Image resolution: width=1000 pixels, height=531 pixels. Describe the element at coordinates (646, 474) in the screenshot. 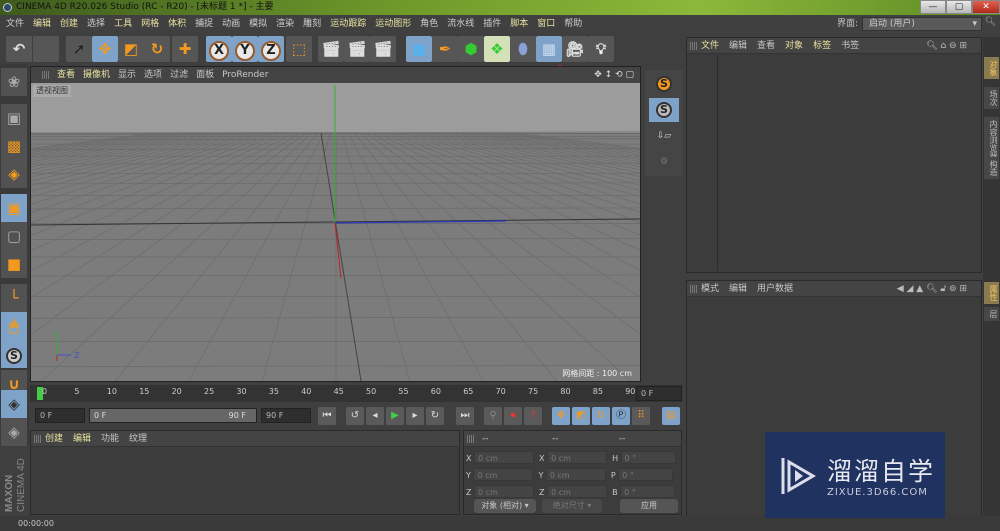

I see `rotation-field: 0 °` at that location.